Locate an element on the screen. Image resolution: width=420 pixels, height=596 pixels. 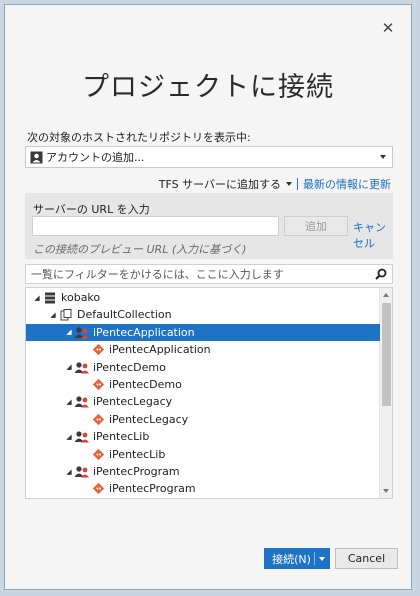
scrollbar-thumb is located at coordinates (386, 354).